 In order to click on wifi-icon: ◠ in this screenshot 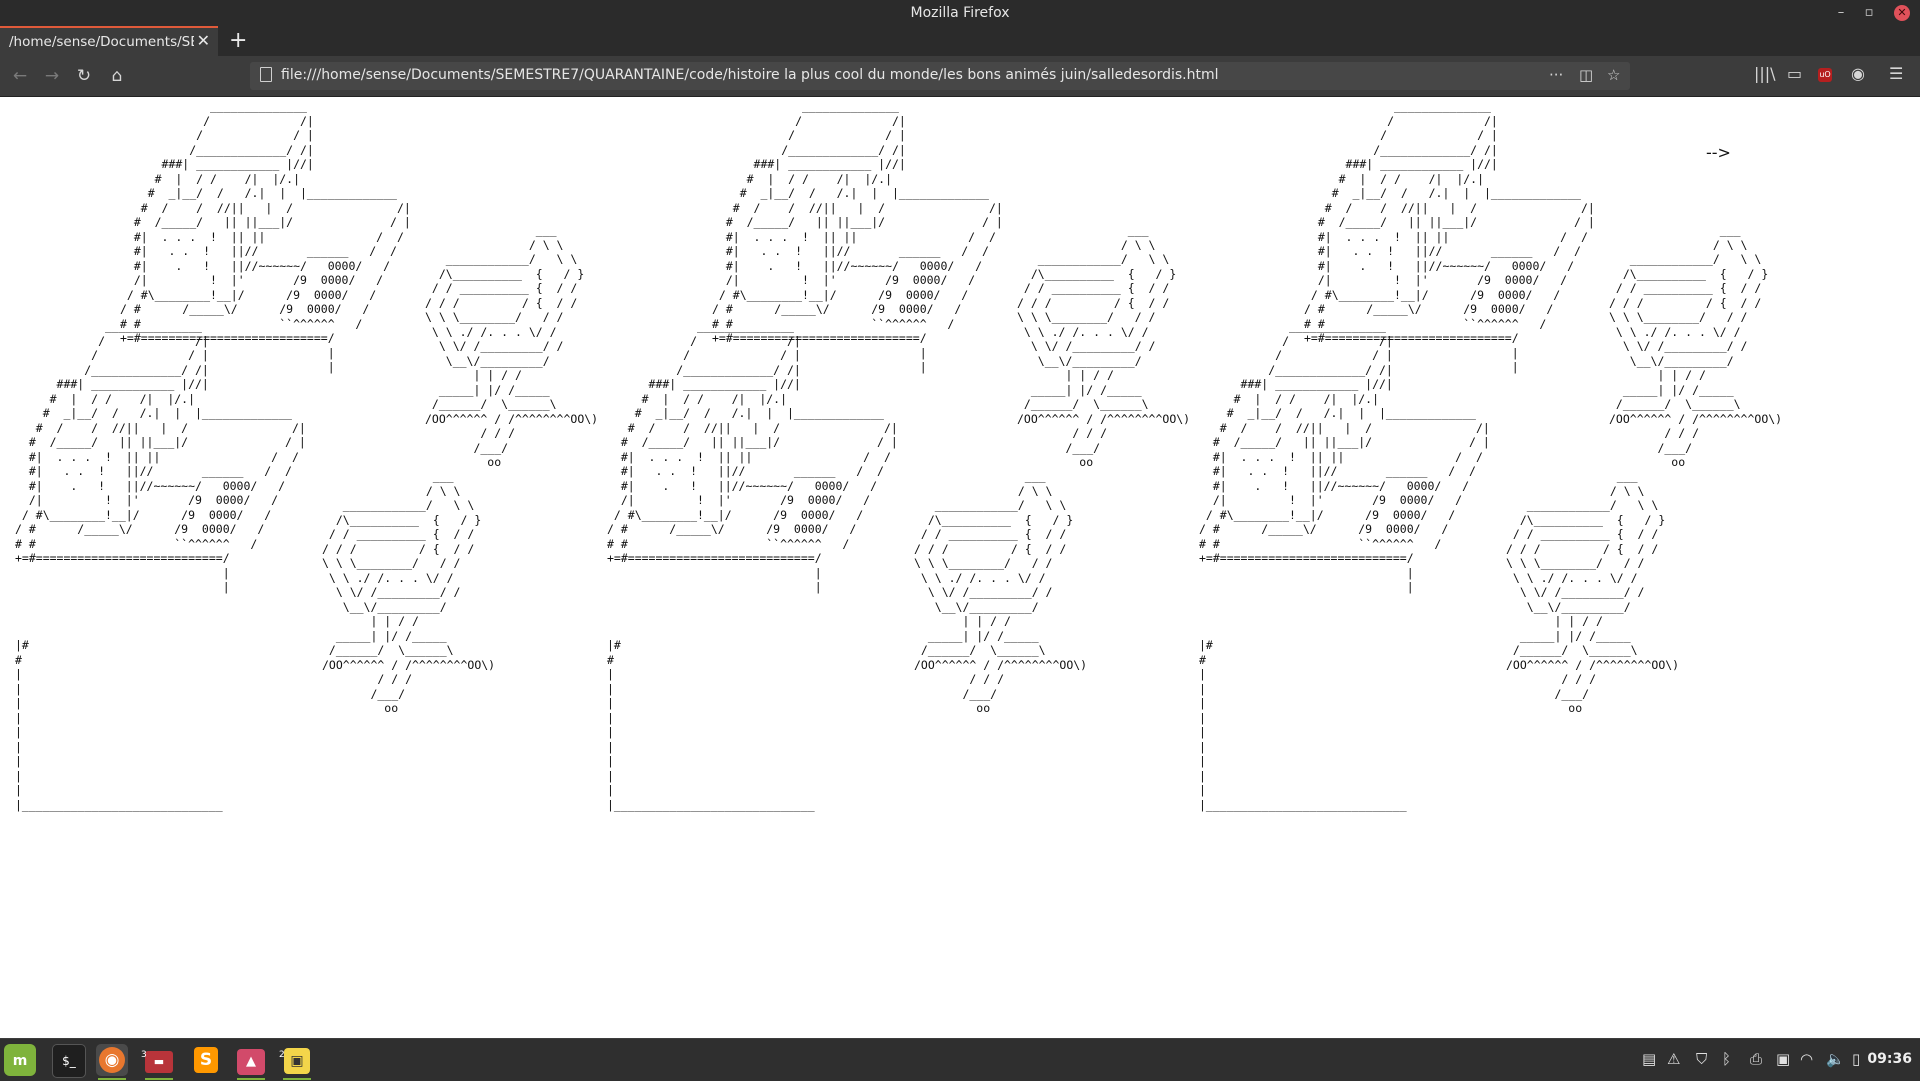, I will do `click(1806, 1059)`.